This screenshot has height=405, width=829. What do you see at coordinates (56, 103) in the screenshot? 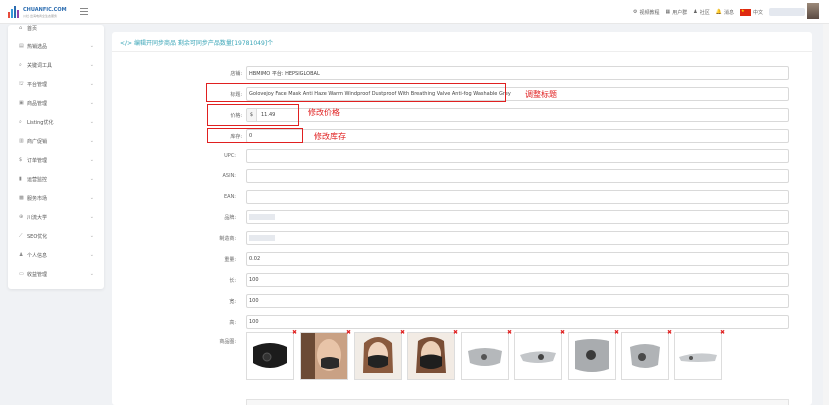
I see `sidebar-item-products: ▣ 商品管理 ⌄` at bounding box center [56, 103].